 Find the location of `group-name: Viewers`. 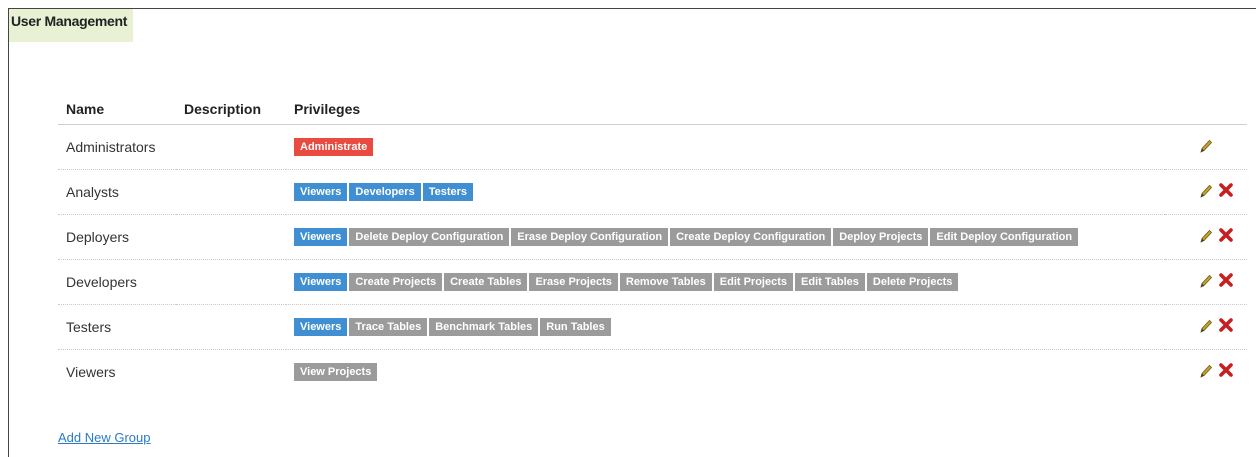

group-name: Viewers is located at coordinates (91, 372).